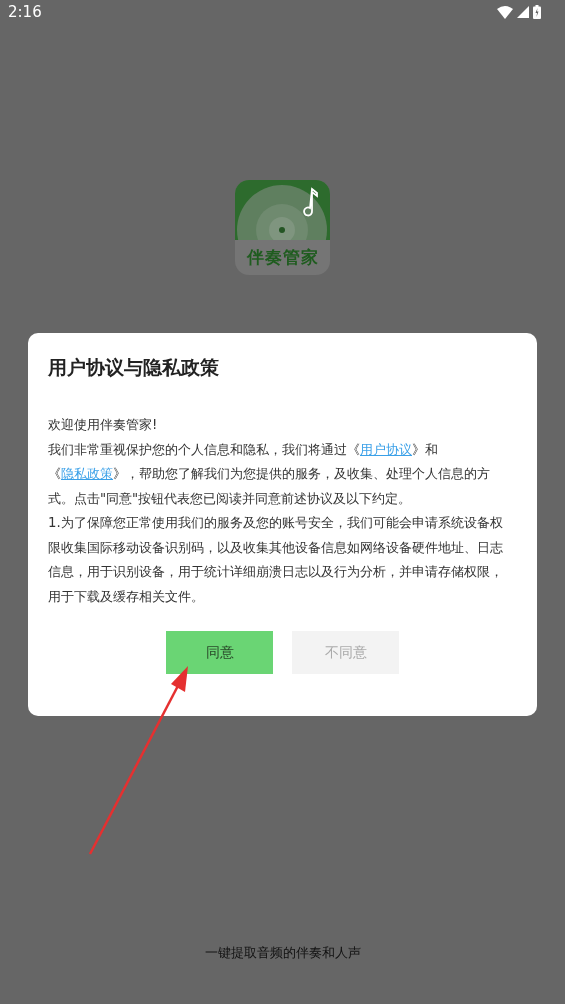 The height and width of the screenshot is (1004, 565). I want to click on app-logo-text: 伴奏管家, so click(282, 257).